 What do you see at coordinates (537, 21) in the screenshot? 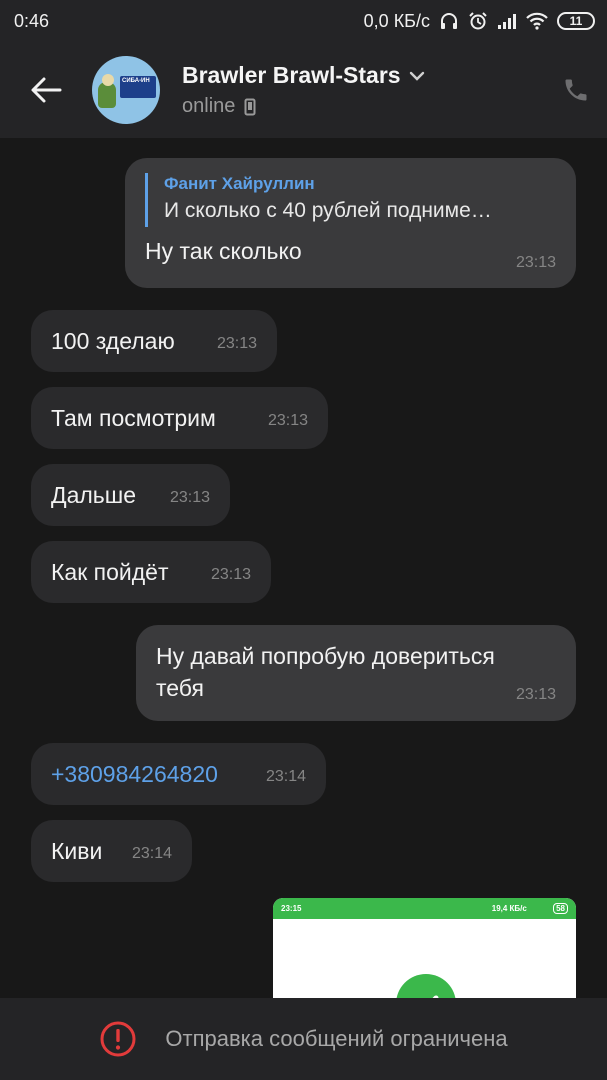
I see `wifi-icon` at bounding box center [537, 21].